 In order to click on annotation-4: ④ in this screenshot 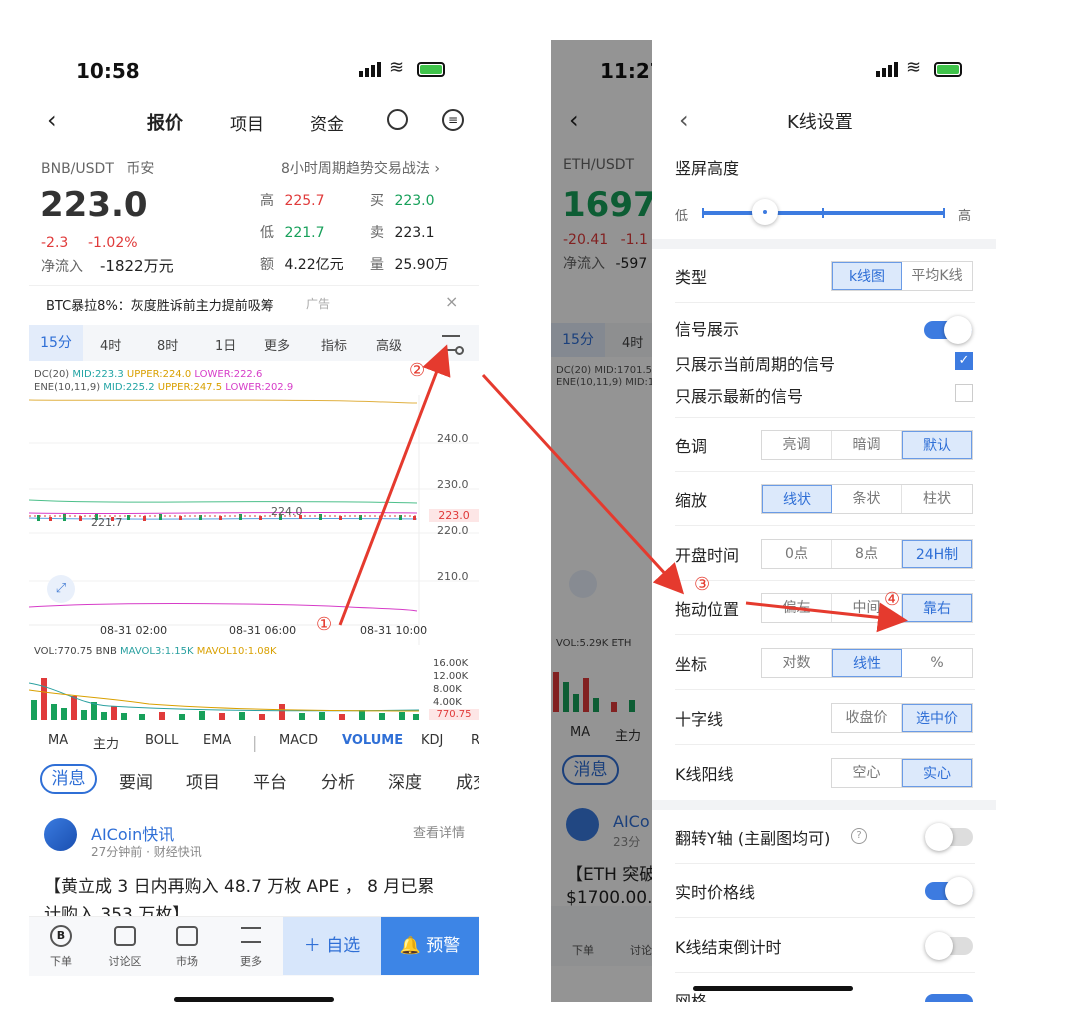, I will do `click(892, 599)`.